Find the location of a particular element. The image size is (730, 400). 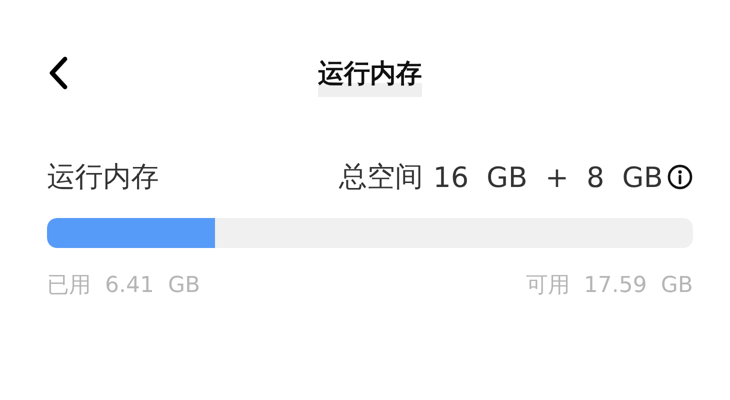

available-memory: 可用 17.59 GB is located at coordinates (609, 286).